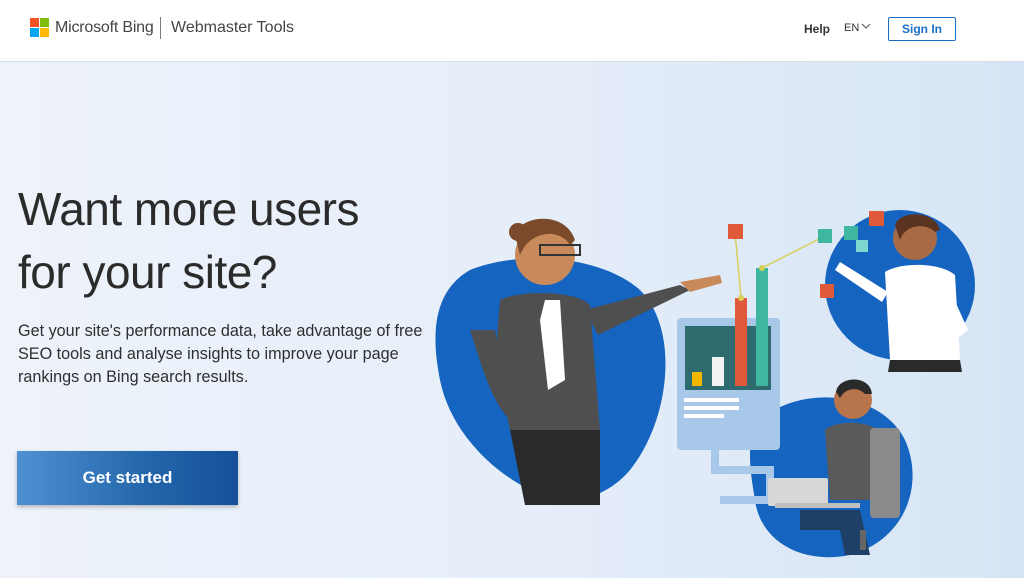  Describe the element at coordinates (218, 241) in the screenshot. I see `hero-headline: Want more users for your site?` at that location.